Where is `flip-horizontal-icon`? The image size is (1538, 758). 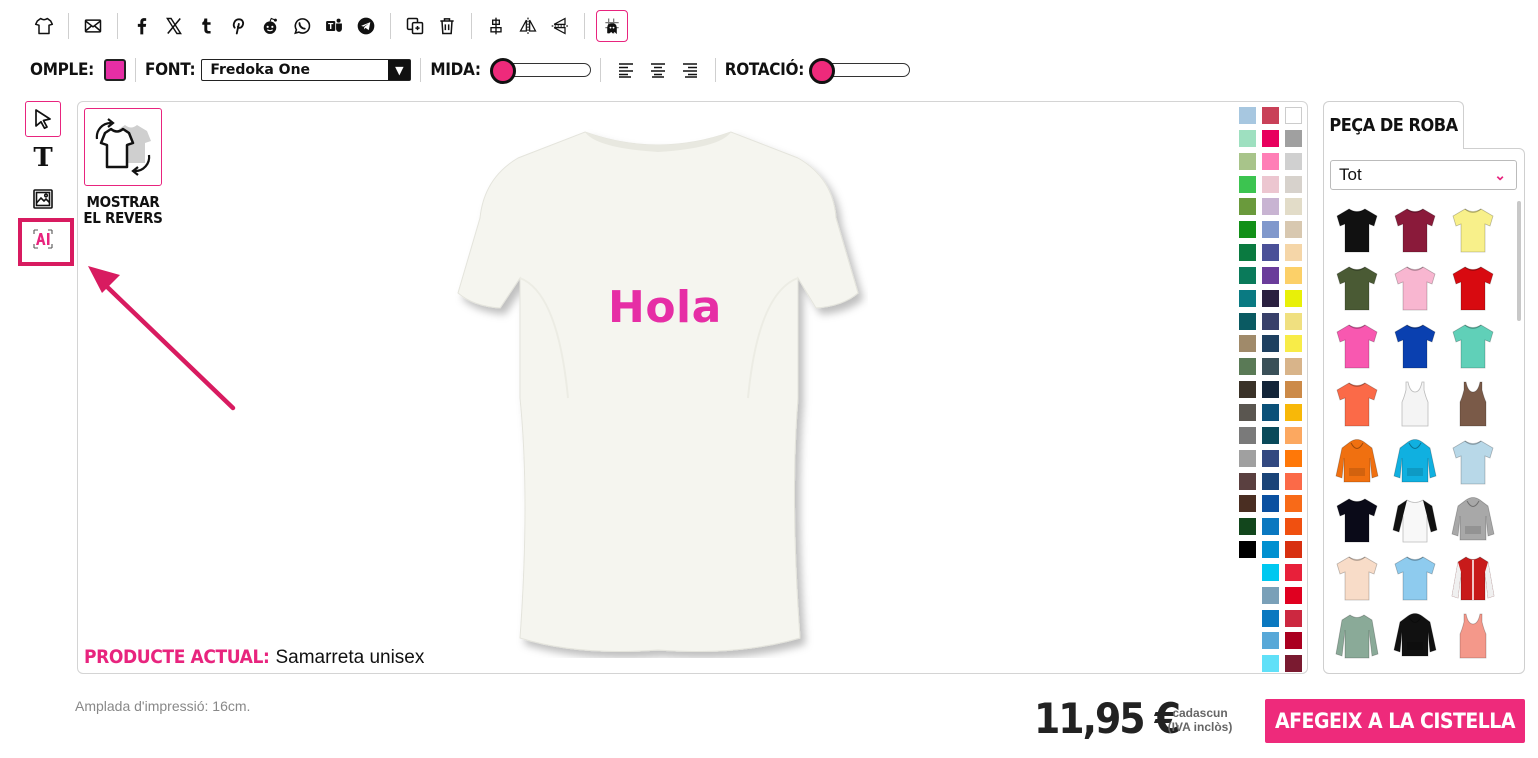 flip-horizontal-icon is located at coordinates (528, 26).